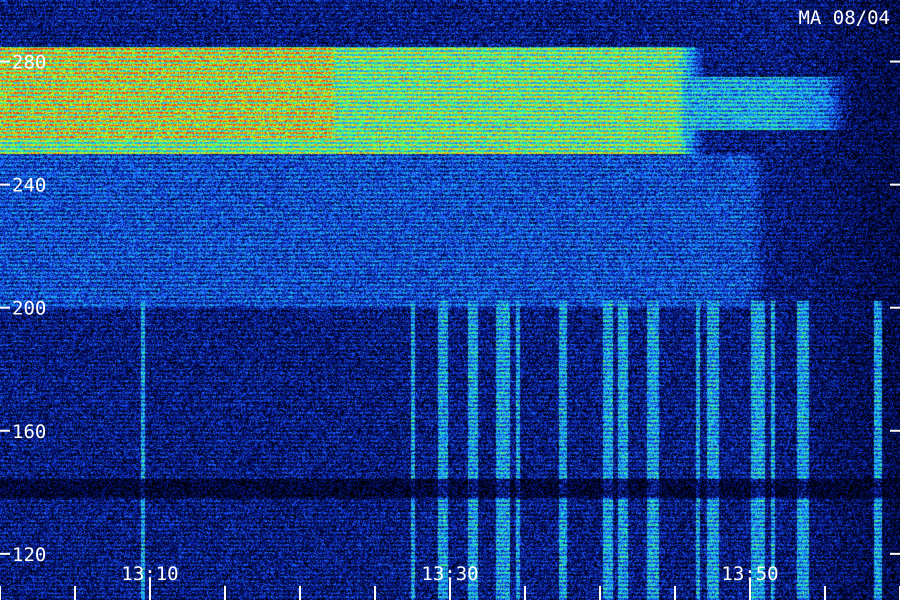  I want to click on x-axis-labels: 13:10 13:30 13:50, so click(449, 574).